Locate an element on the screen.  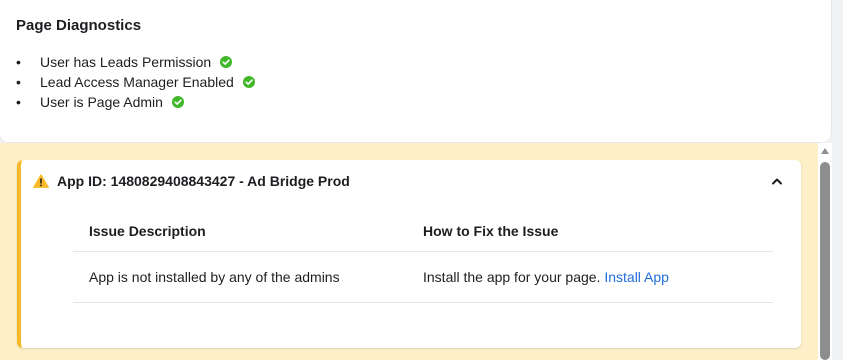
scroll-up-arrow-icon is located at coordinates (825, 151).